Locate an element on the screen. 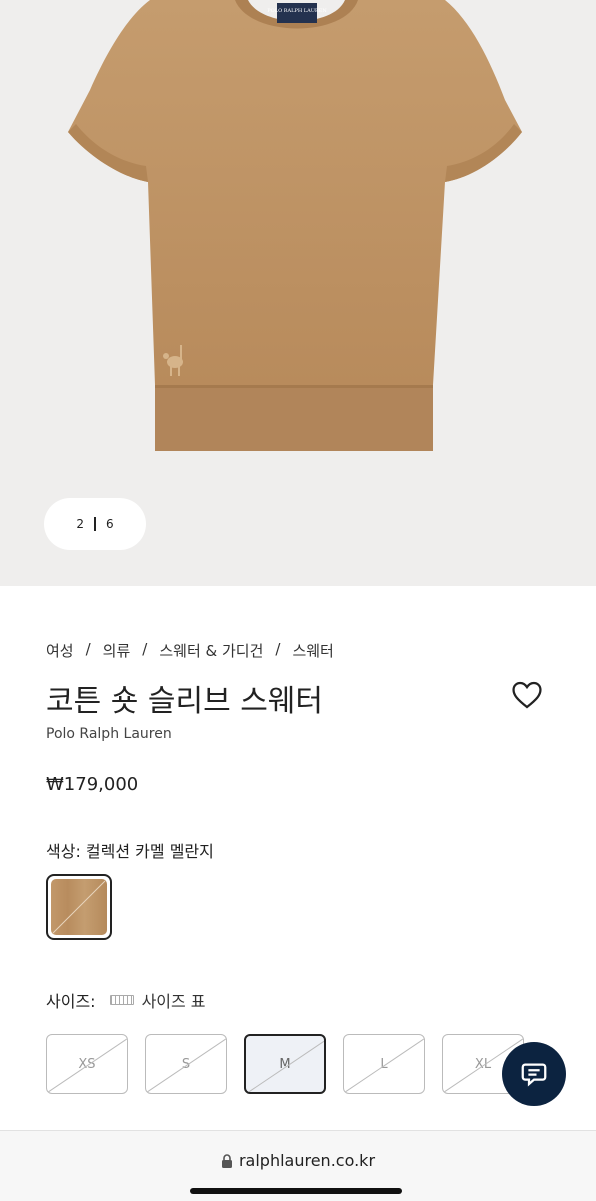 Image resolution: width=596 pixels, height=1201 pixels. size-label: 사이즈: is located at coordinates (71, 1001).